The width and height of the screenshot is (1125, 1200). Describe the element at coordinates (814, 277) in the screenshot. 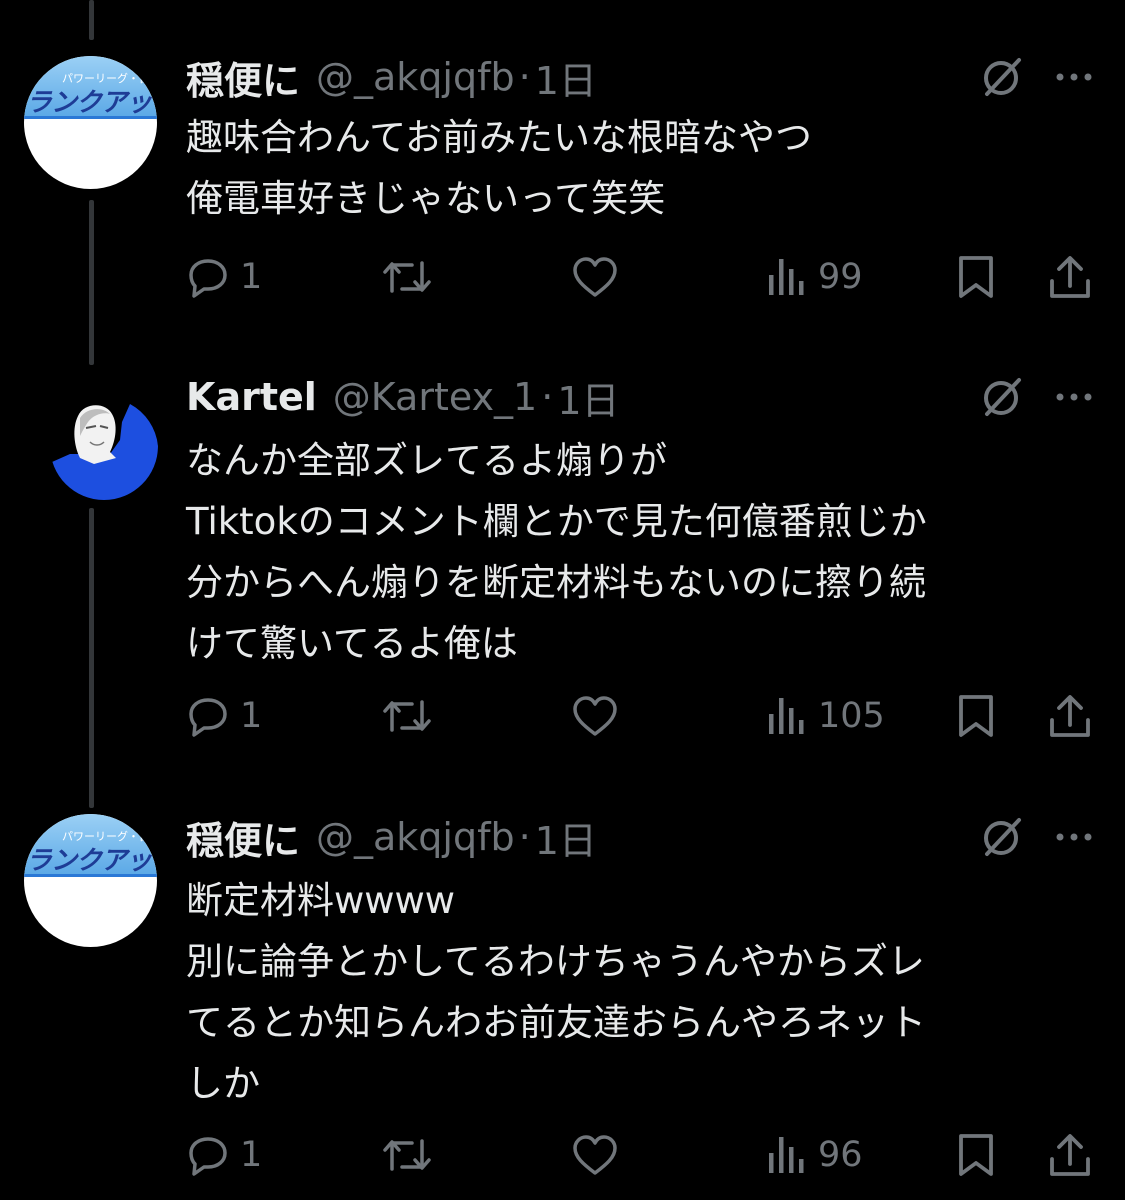

I see `views-button: 99` at that location.